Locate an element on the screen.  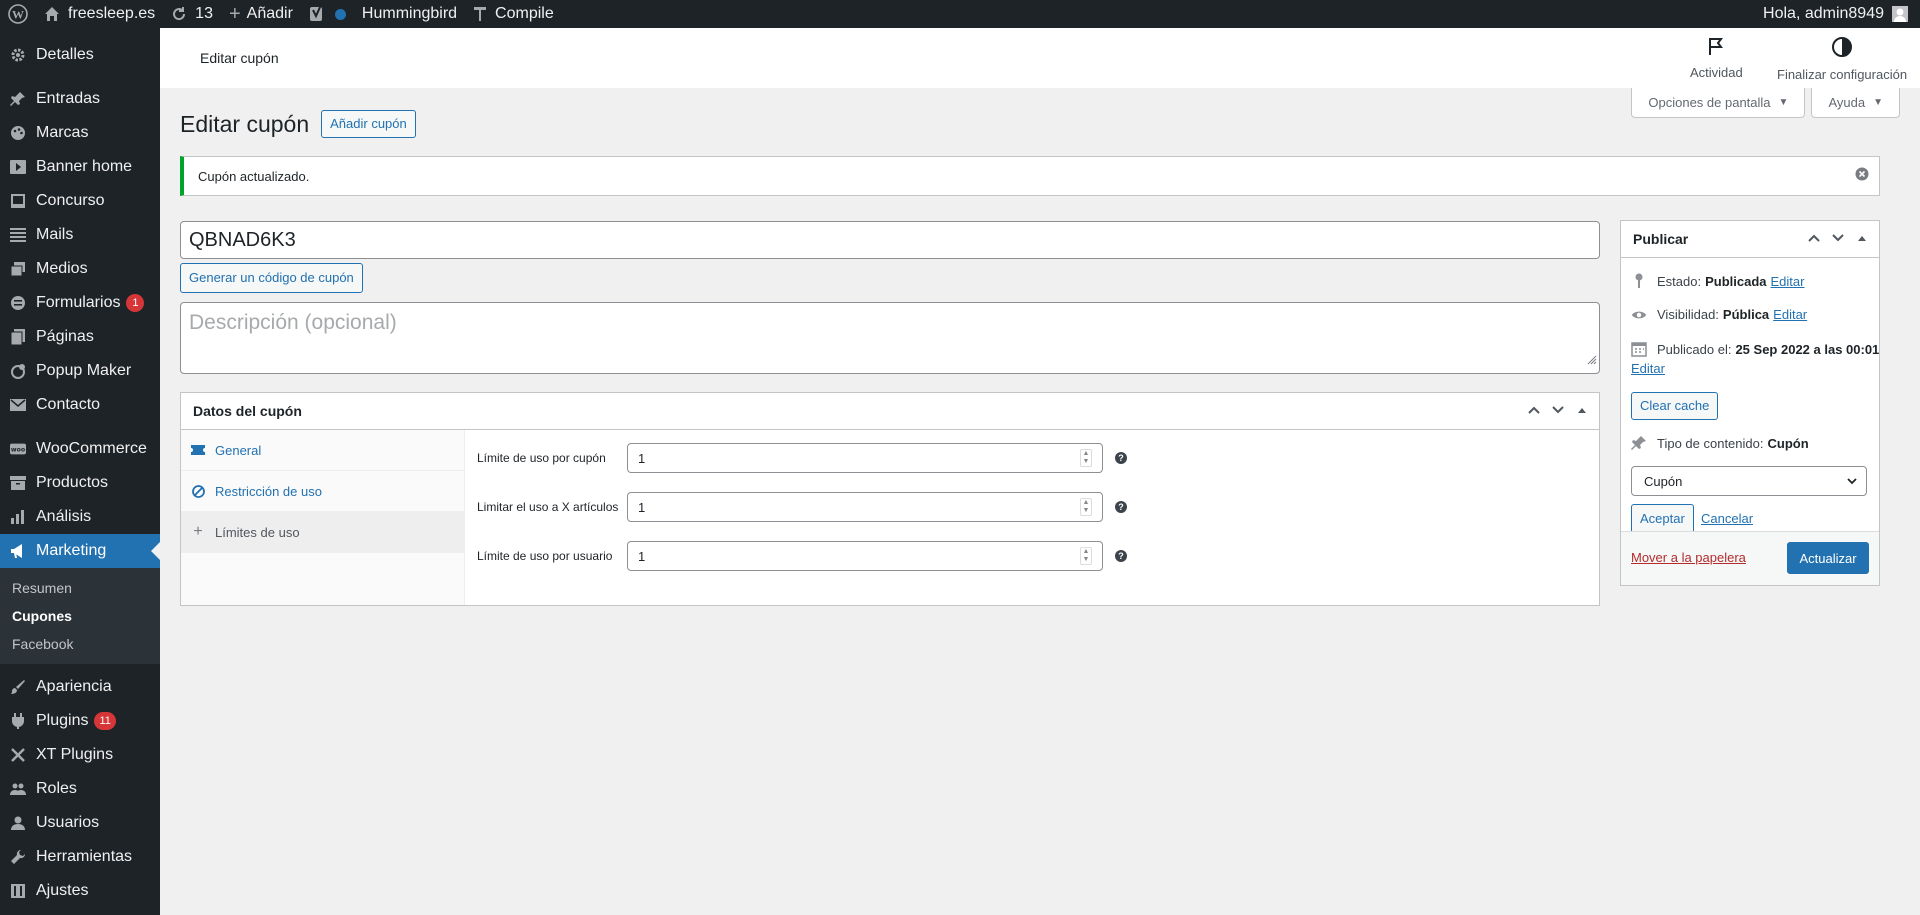
sidebar-item-herramientas: Herramientas is located at coordinates (80, 857).